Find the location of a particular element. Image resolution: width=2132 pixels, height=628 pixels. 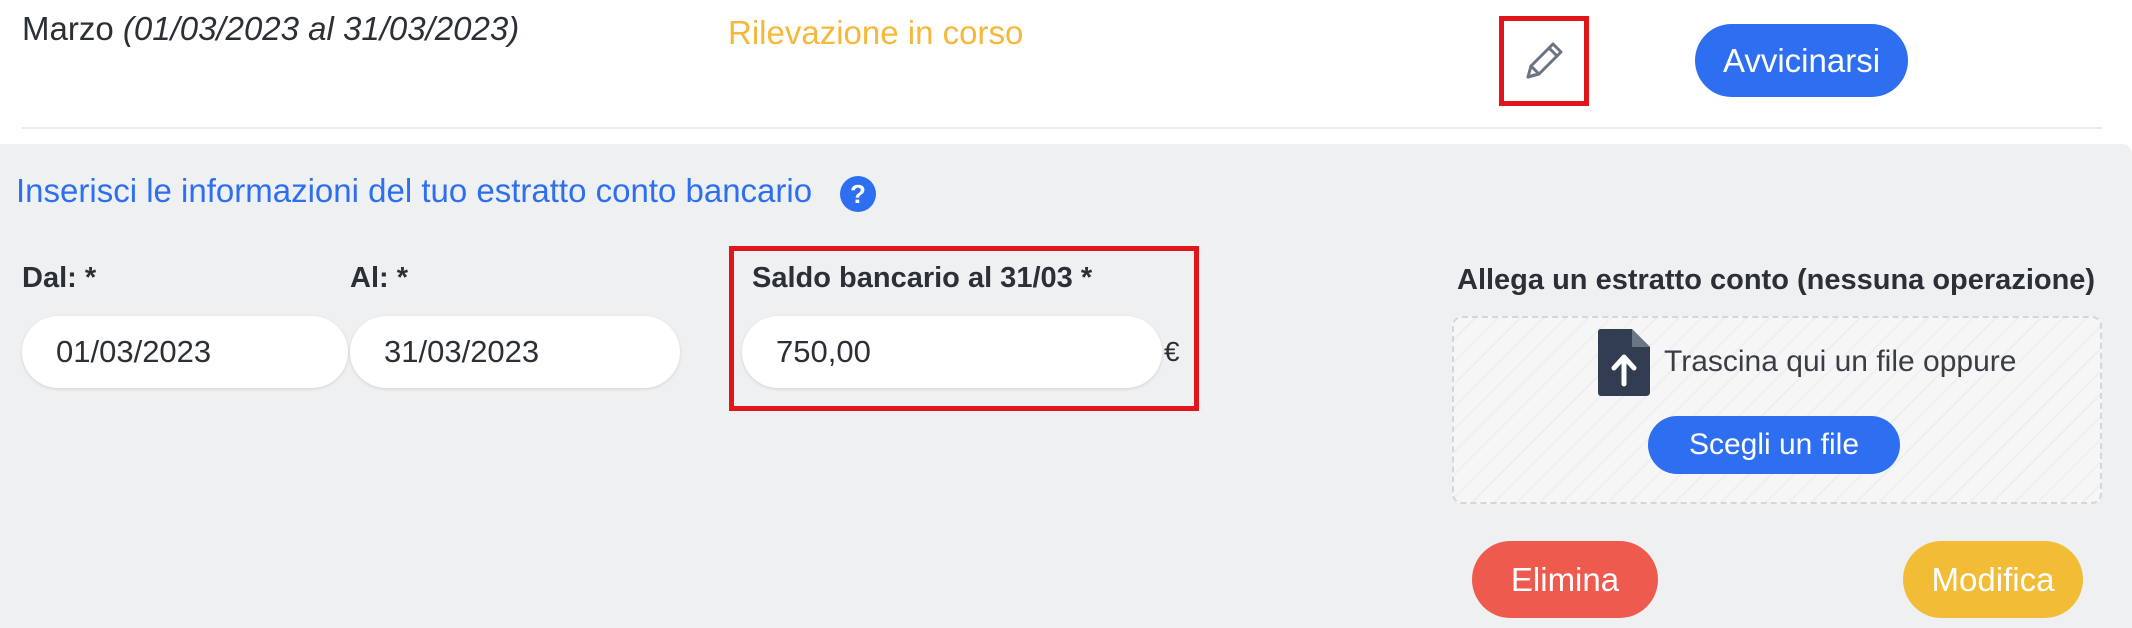

currency-symbol: € is located at coordinates (1172, 351).